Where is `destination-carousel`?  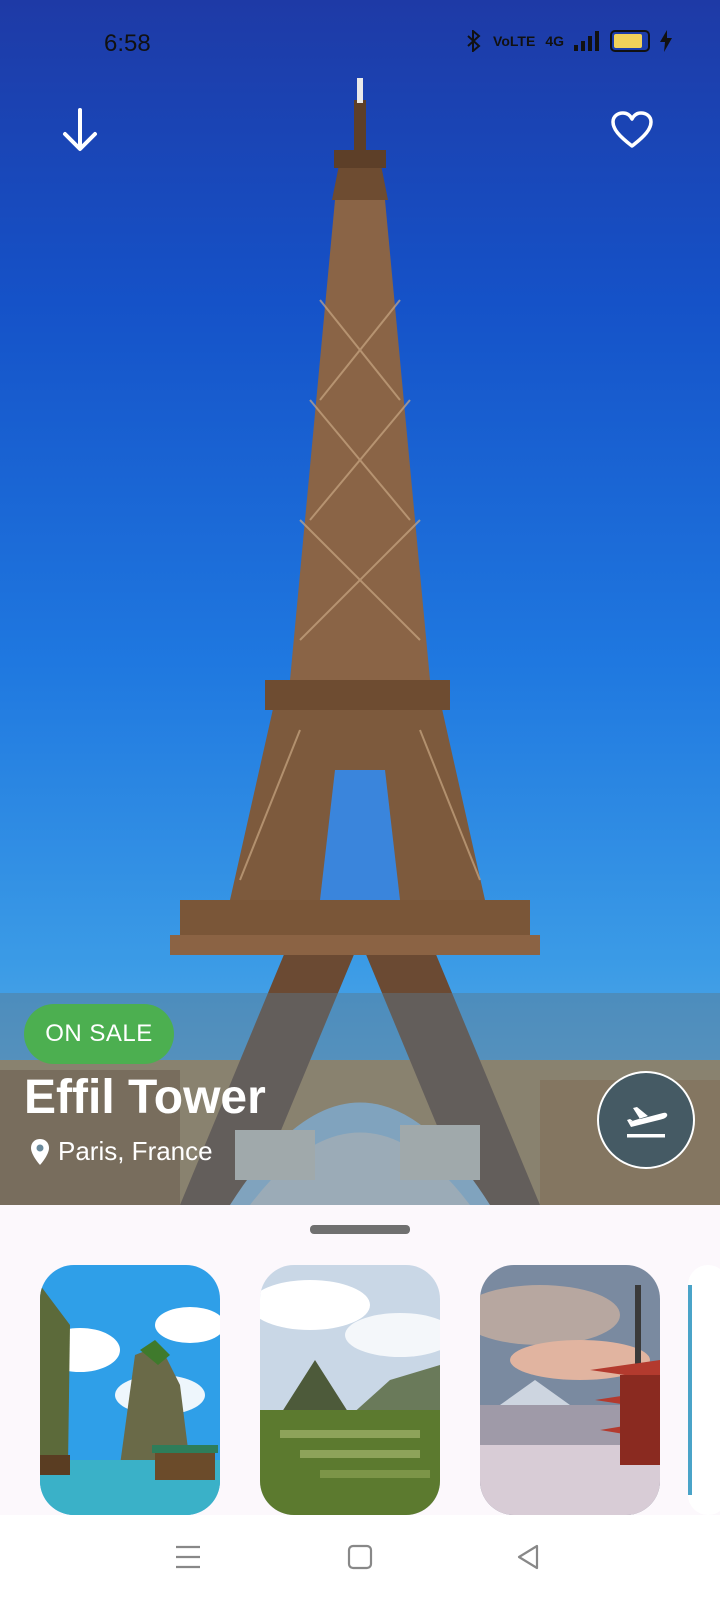
destination-carousel is located at coordinates (380, 1390).